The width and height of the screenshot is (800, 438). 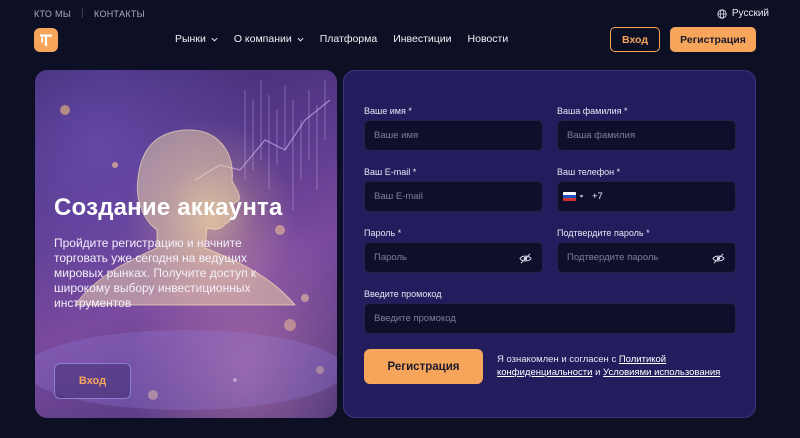 What do you see at coordinates (396, 135) in the screenshot?
I see `first-name-placeholder: Ваше имя` at bounding box center [396, 135].